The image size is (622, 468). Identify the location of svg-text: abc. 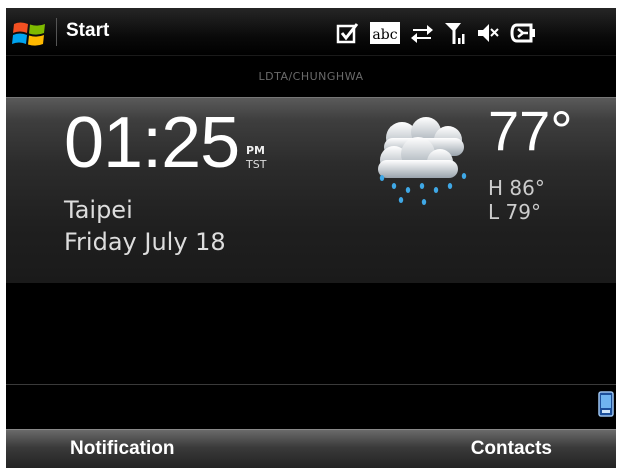
(384, 35).